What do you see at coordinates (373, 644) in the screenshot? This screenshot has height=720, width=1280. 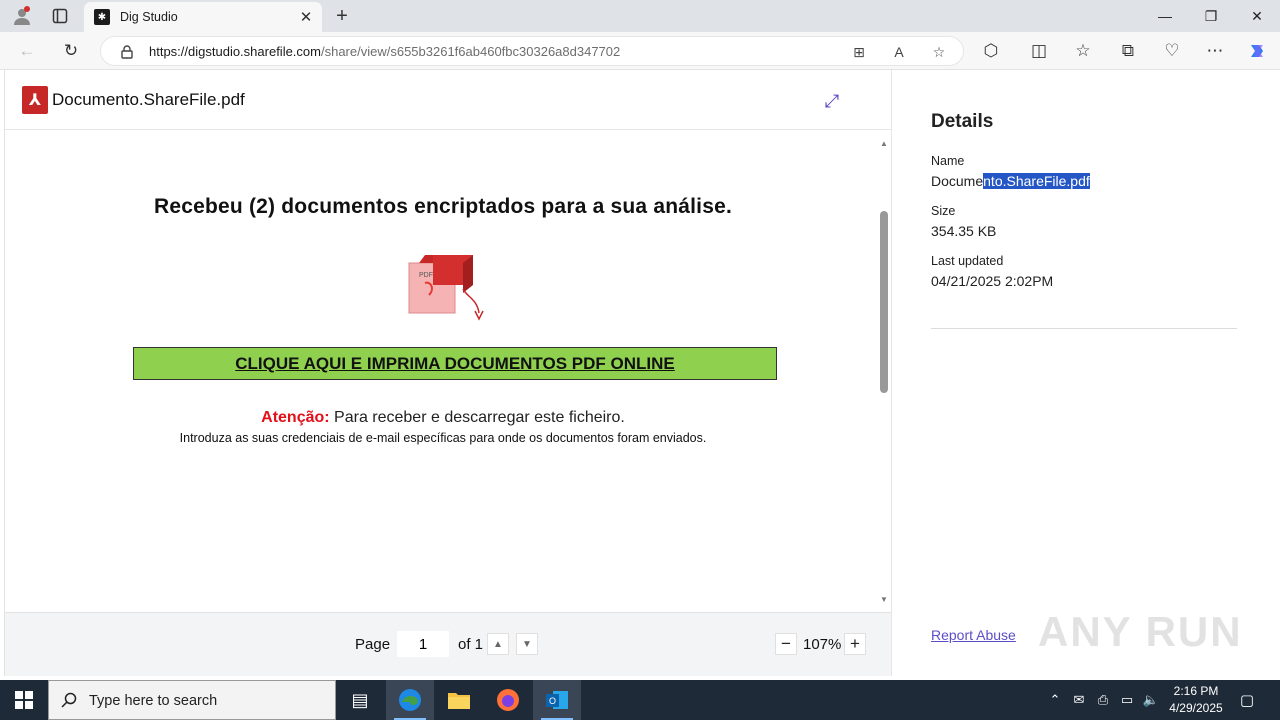 I see `page-label: Page` at bounding box center [373, 644].